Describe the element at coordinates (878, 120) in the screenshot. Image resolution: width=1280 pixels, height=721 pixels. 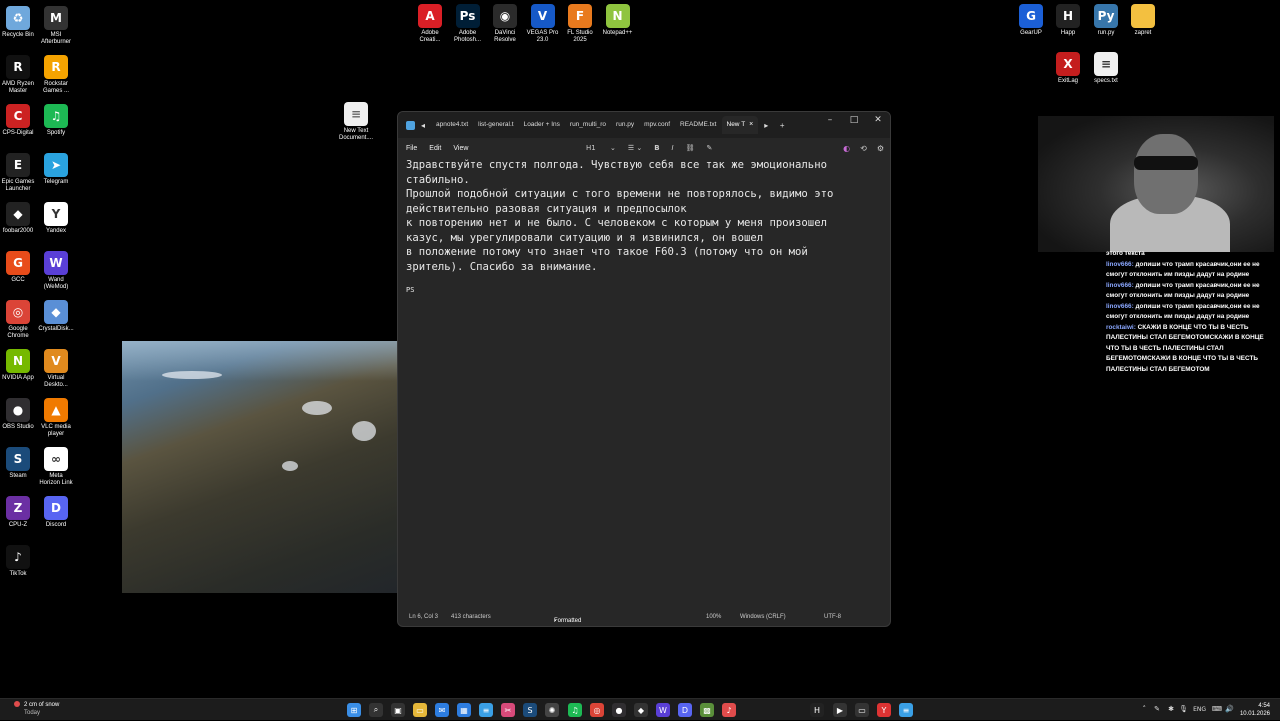
I see `close-button: ✕` at that location.